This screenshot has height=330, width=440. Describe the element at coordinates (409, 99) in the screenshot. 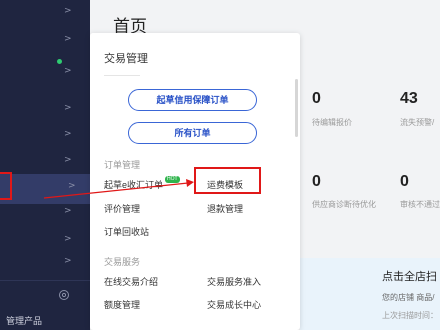

I see `stat-value: 43` at that location.